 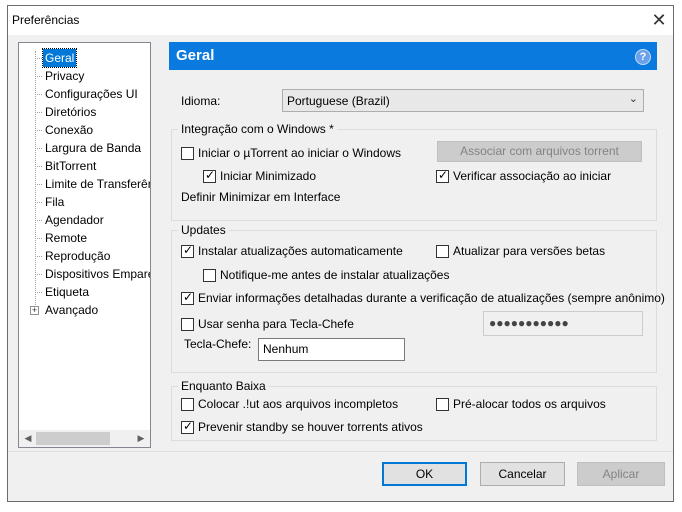 I want to click on sidebar-item-label: Avançado, so click(x=72, y=310).